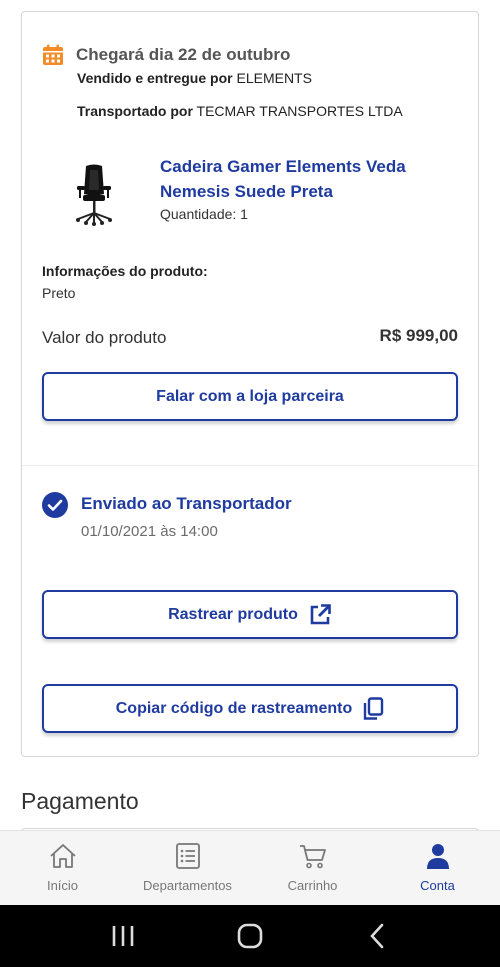 The image size is (500, 967). I want to click on delivery-date: Chegará dia 22 de outubro, so click(183, 54).